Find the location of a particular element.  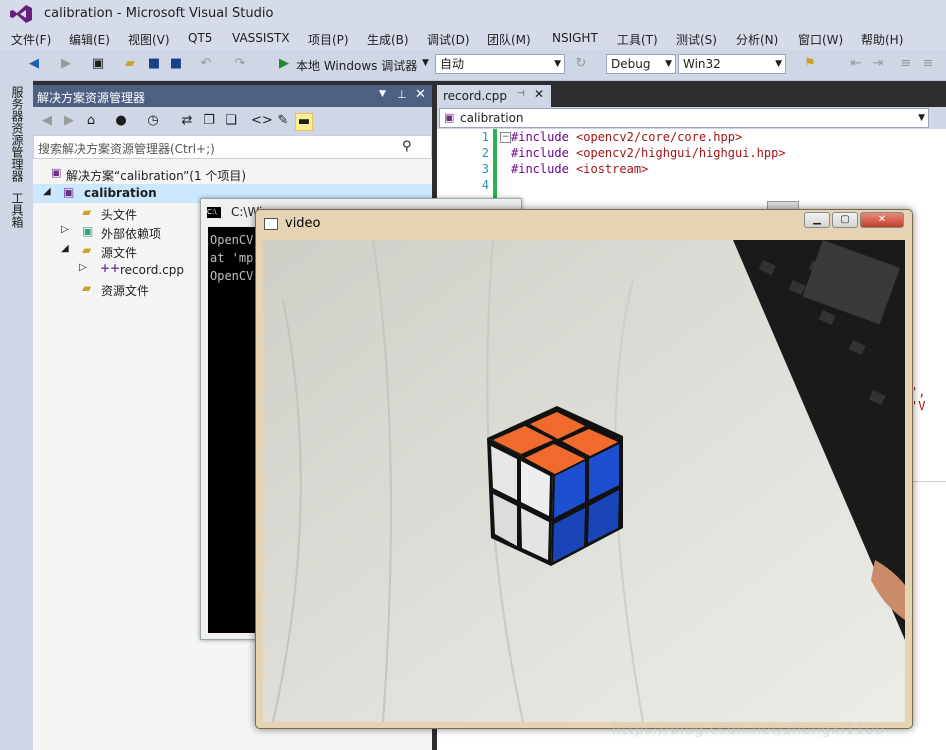

solution-search-box: 搜索解决方案资源管理器(Ctrl+;) ⚲ is located at coordinates (232, 147).